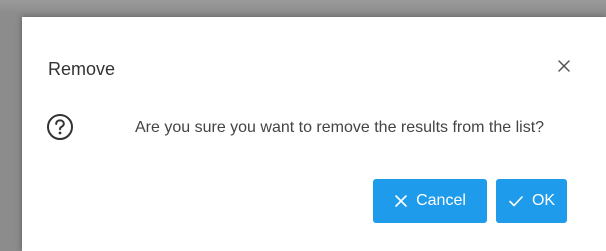 This screenshot has width=606, height=251. I want to click on close-icon, so click(565, 67).